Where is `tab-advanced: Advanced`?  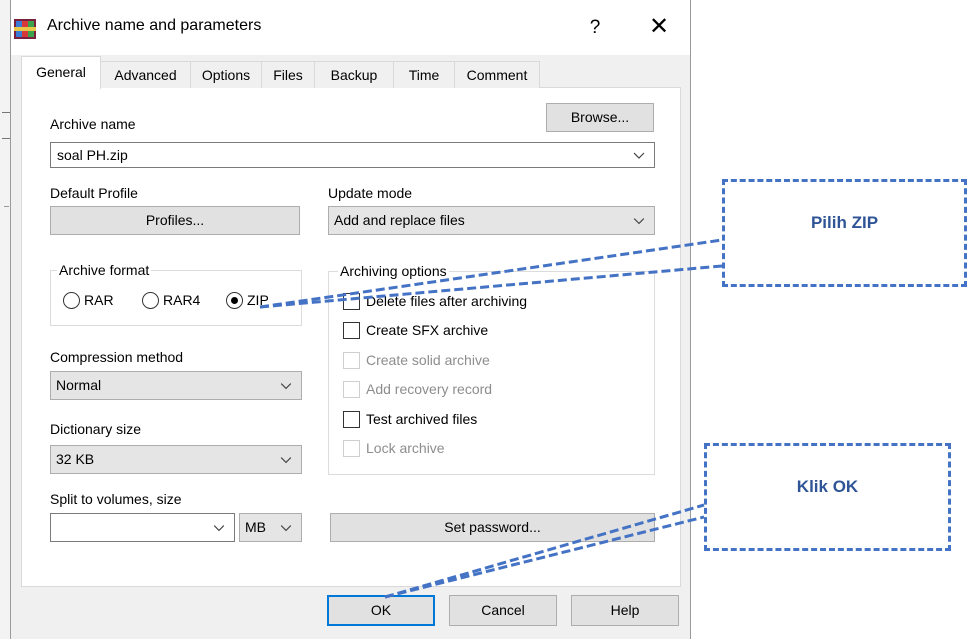 tab-advanced: Advanced is located at coordinates (145, 74).